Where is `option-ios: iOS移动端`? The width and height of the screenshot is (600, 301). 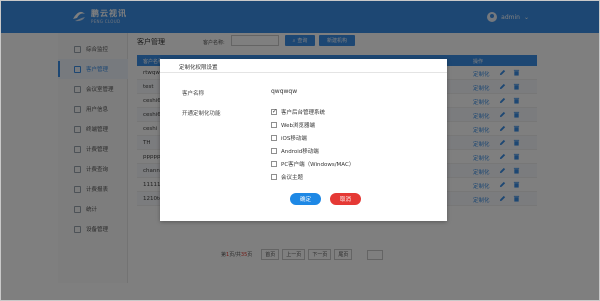 option-ios: iOS移动端 is located at coordinates (289, 137).